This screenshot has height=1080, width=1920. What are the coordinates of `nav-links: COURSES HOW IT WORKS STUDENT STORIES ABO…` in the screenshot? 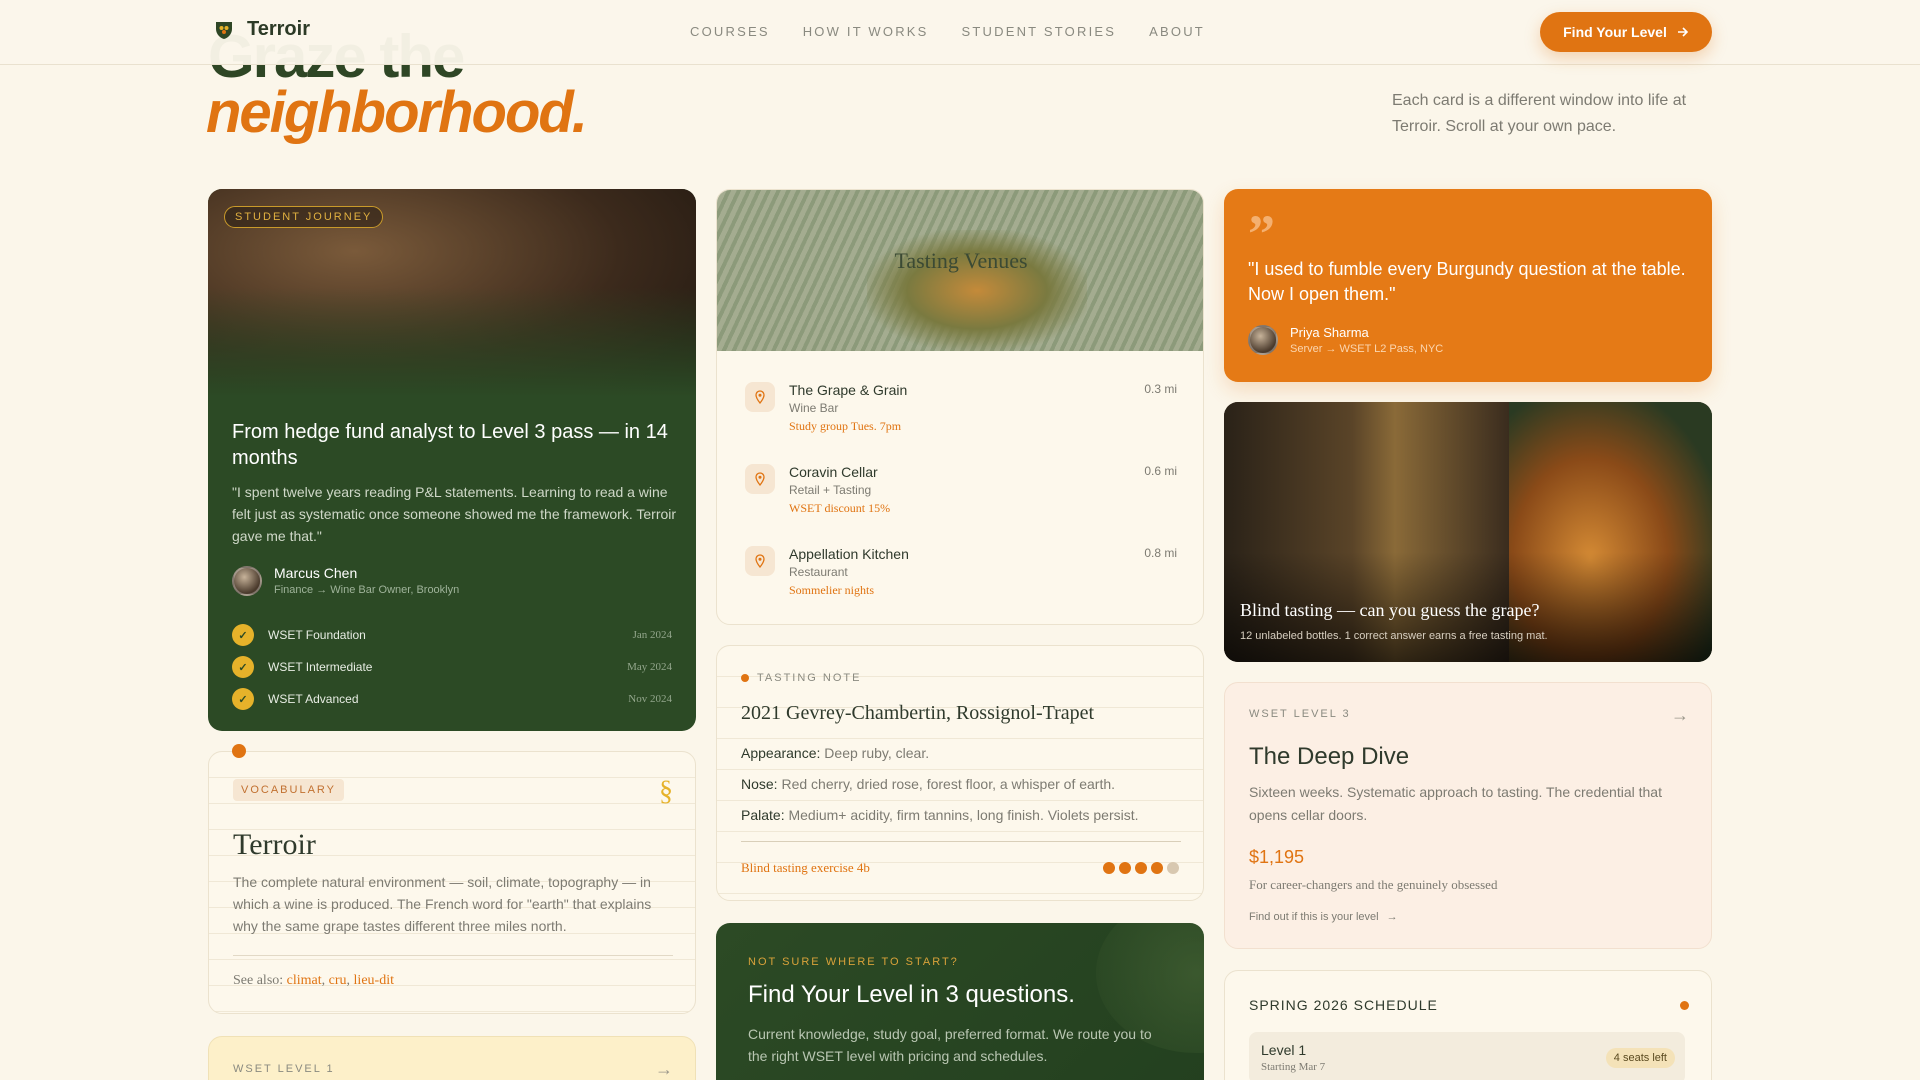 It's located at (947, 31).